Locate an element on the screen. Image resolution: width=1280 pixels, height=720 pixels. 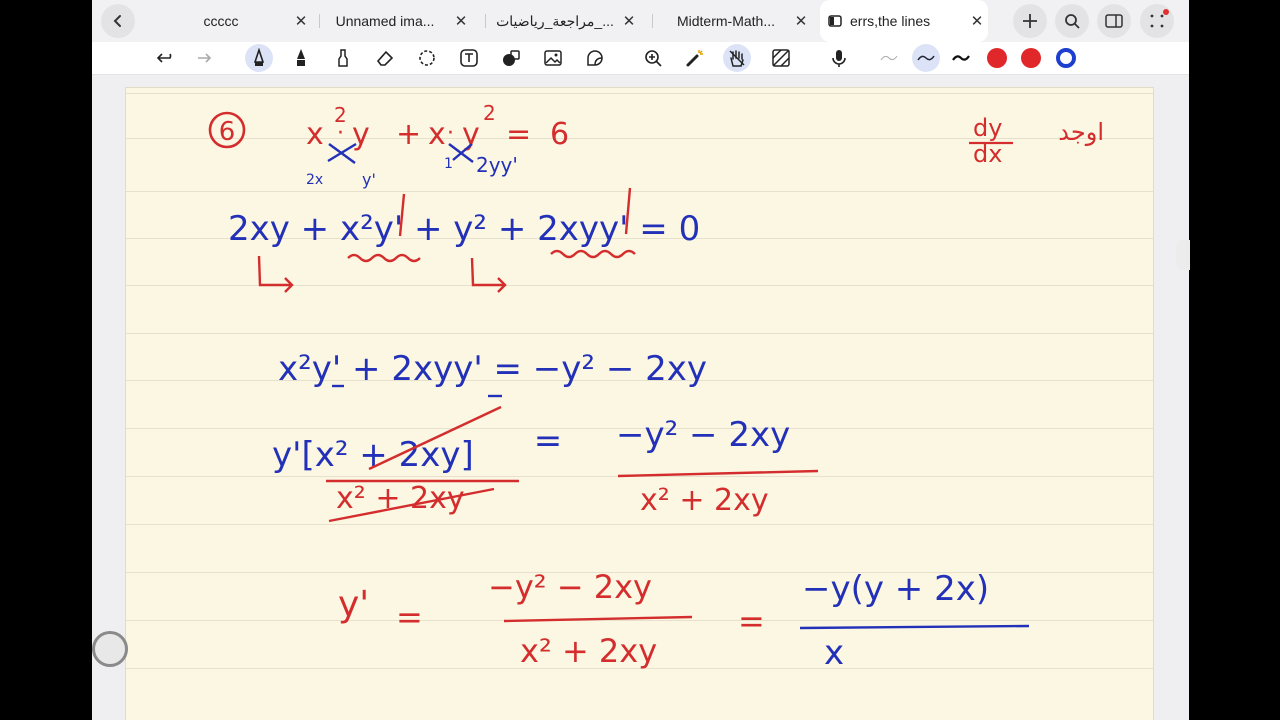
search-button is located at coordinates (1072, 21).